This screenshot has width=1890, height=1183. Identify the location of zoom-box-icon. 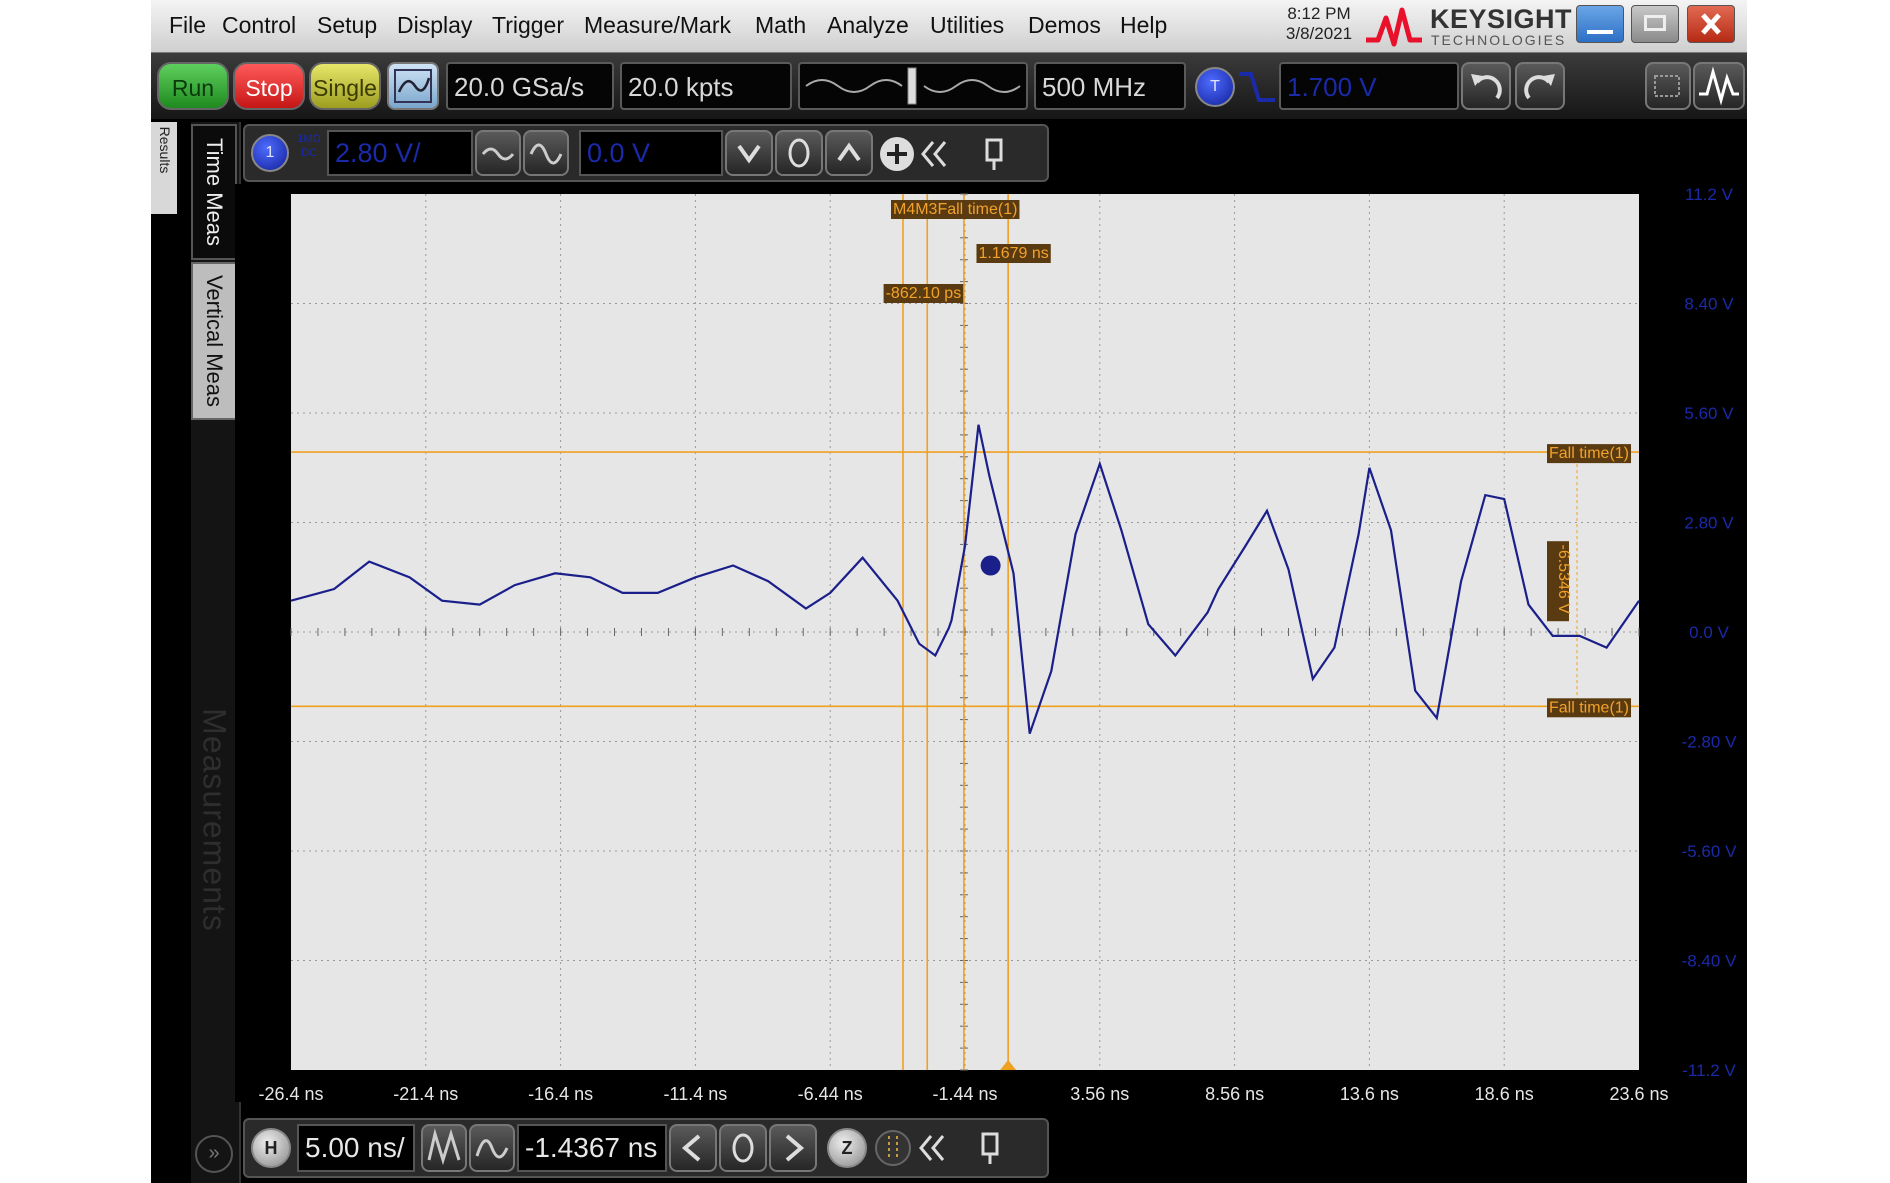
(1667, 86).